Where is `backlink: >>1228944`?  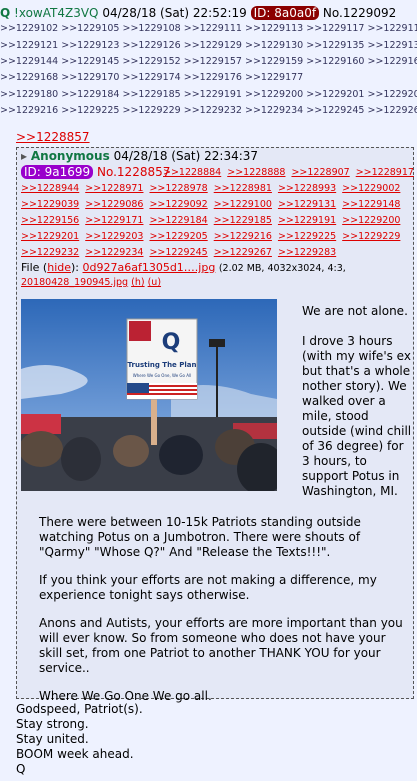
backlink: >>1228944 is located at coordinates (50, 188).